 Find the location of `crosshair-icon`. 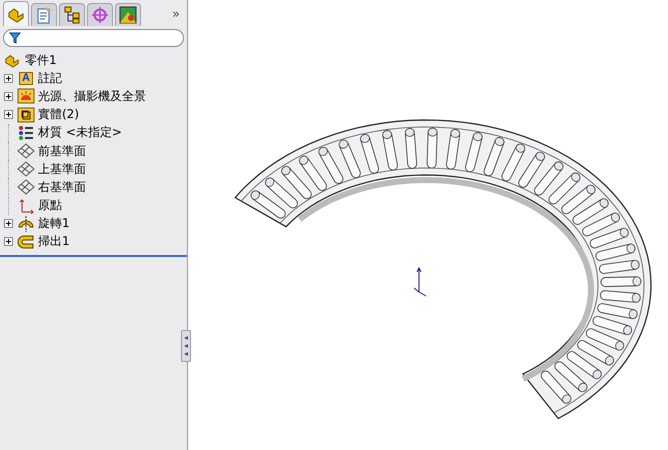

crosshair-icon is located at coordinates (100, 15).